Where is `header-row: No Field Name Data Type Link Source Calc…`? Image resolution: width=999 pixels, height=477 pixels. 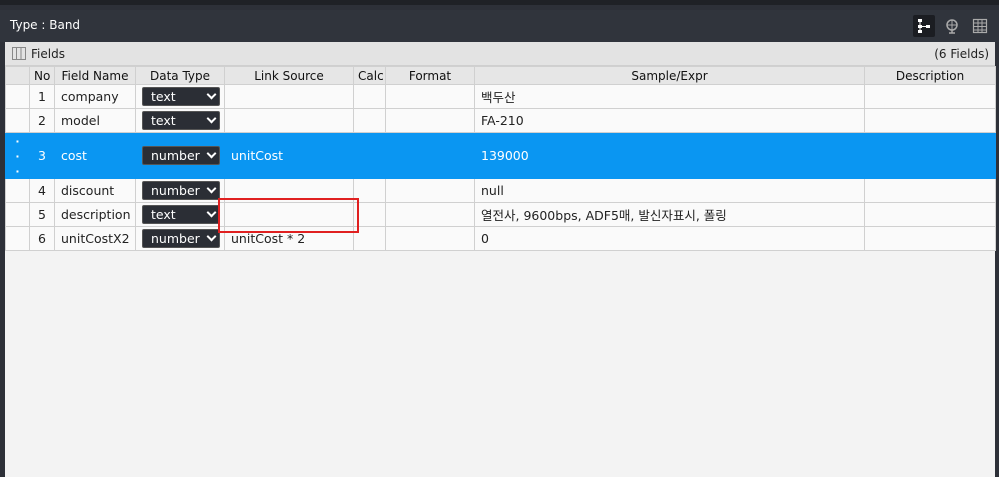 header-row: No Field Name Data Type Link Source Calc… is located at coordinates (500, 75).